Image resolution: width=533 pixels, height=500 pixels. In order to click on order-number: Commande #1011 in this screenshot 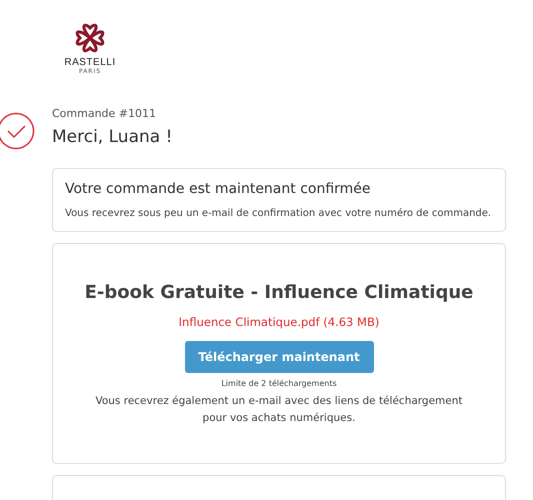, I will do `click(105, 114)`.